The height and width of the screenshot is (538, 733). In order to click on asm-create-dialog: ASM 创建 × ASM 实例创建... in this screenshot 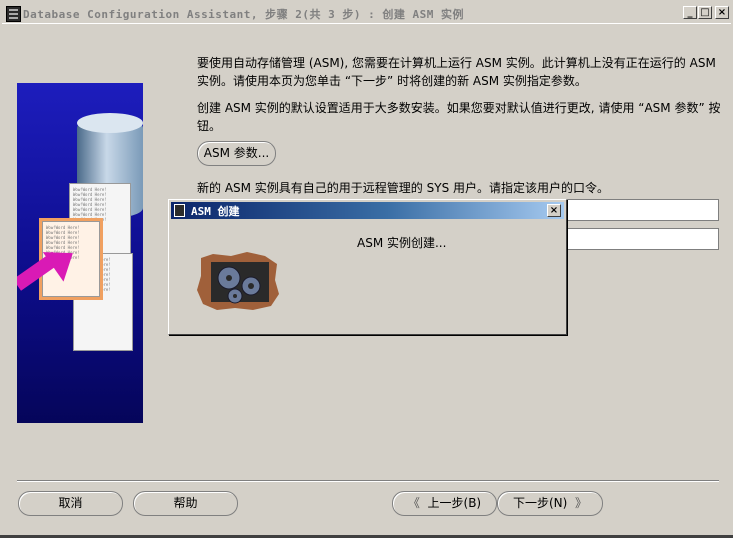, I will do `click(367, 267)`.